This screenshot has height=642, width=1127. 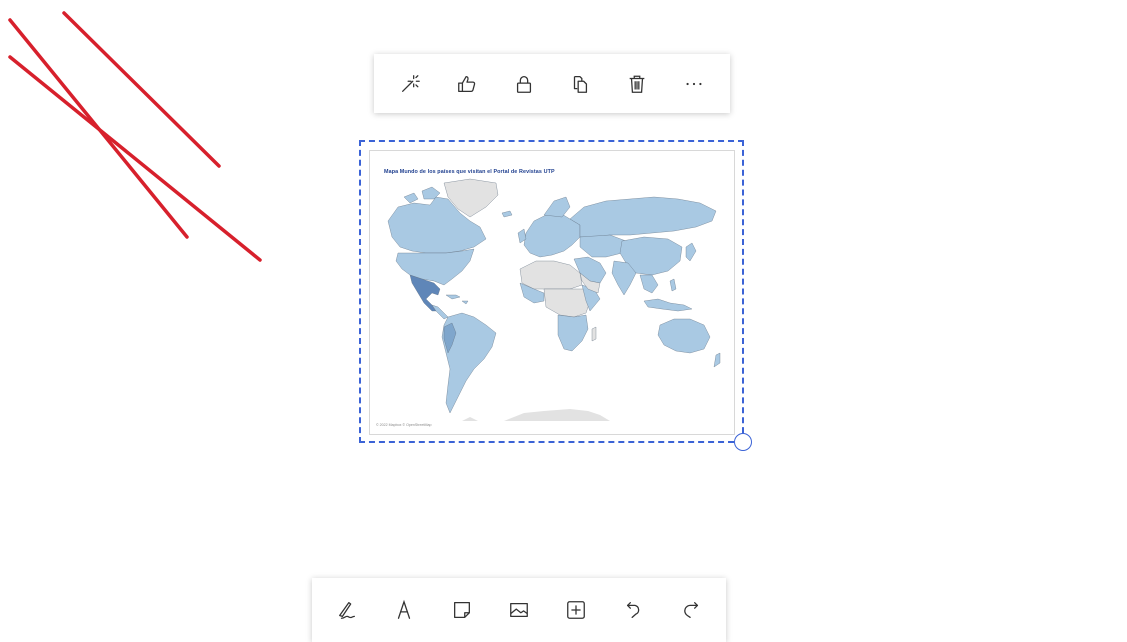 I want to click on delete-button, so click(x=637, y=84).